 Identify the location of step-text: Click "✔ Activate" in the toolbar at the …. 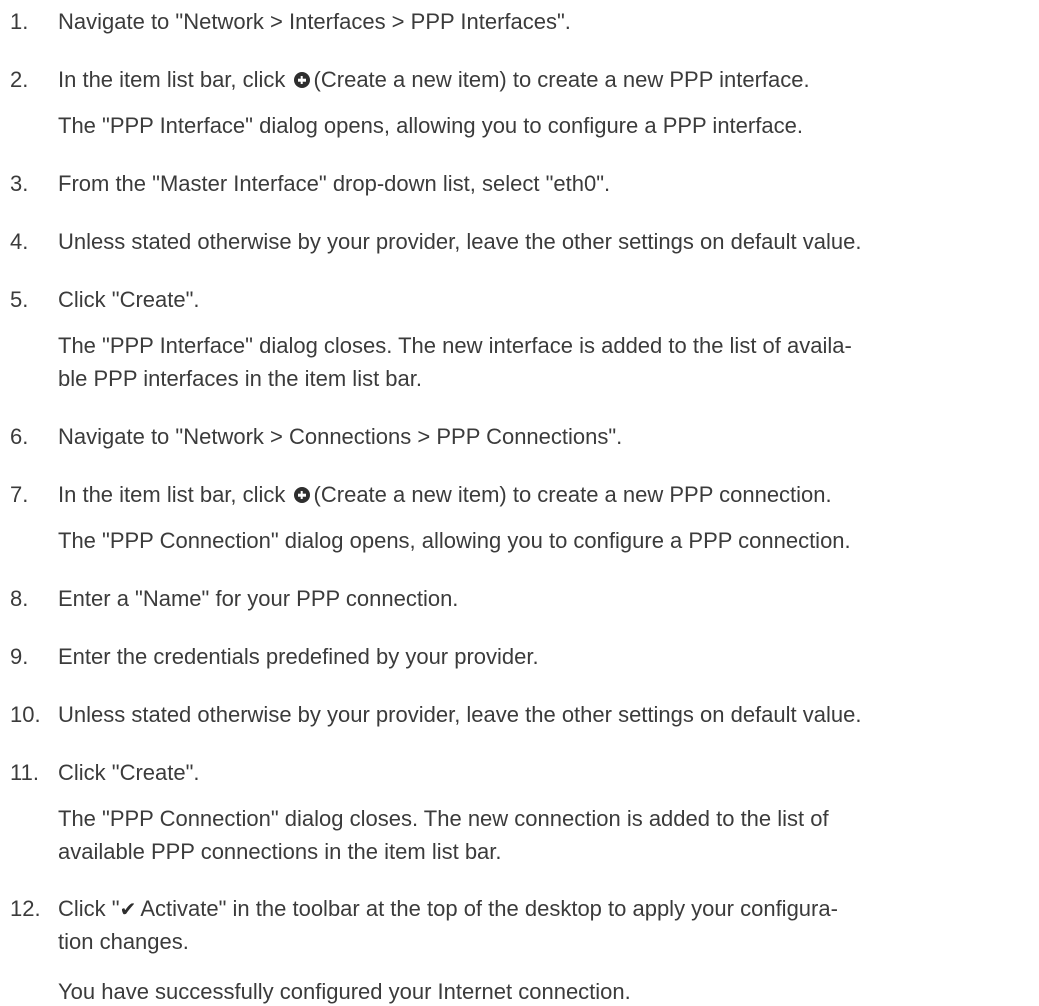
(545, 909).